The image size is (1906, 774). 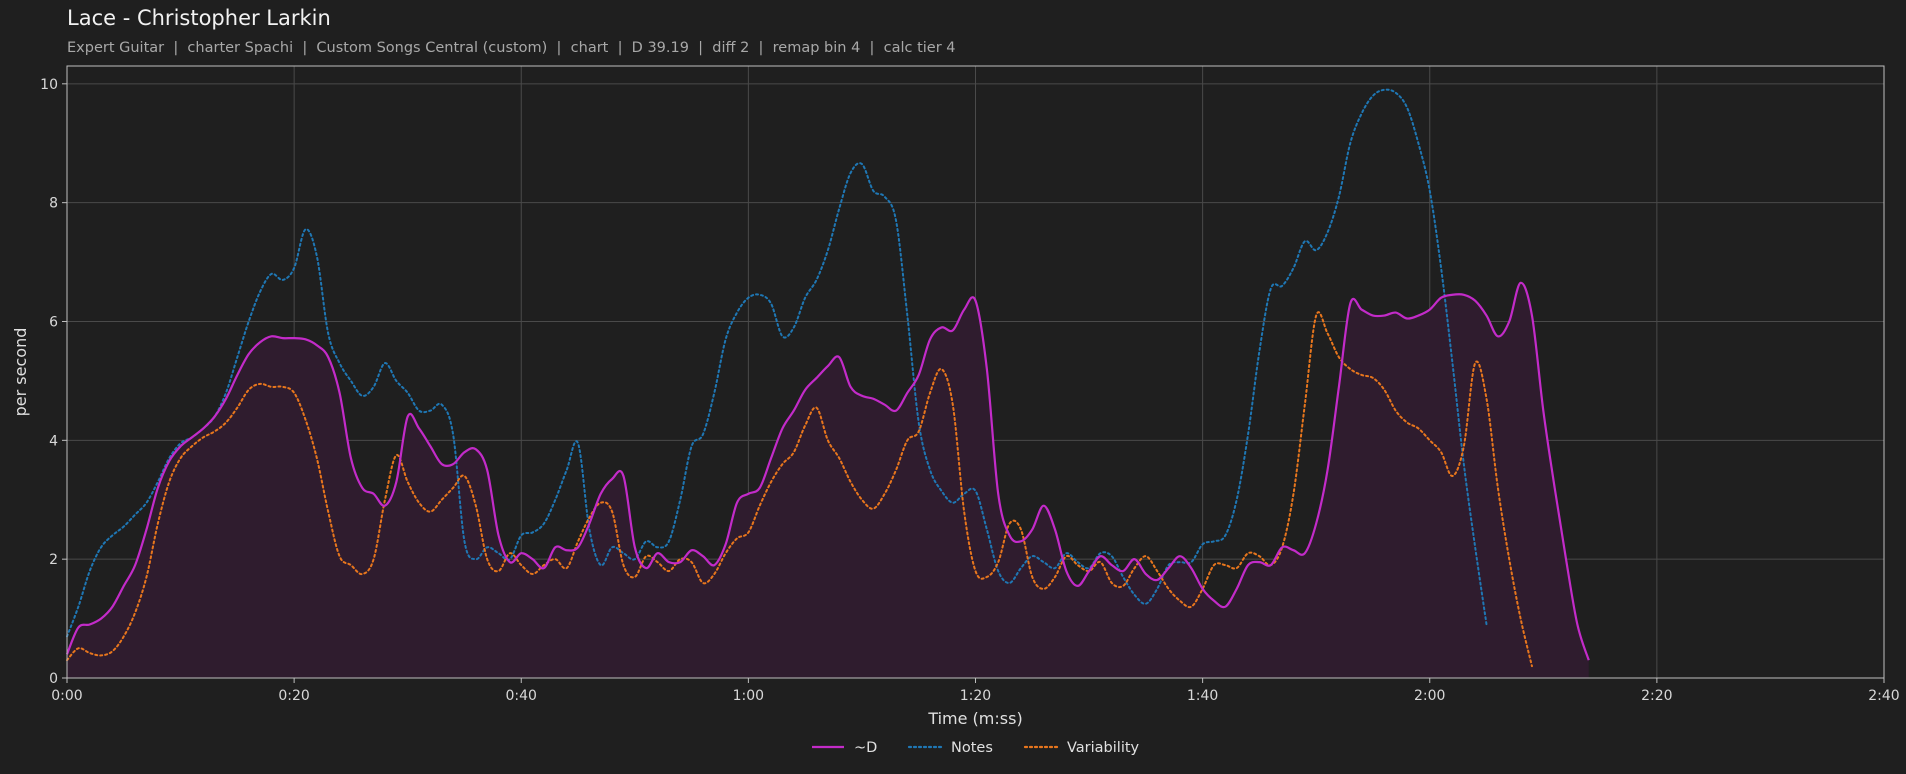 What do you see at coordinates (865, 748) in the screenshot?
I see `legend-label: ~D` at bounding box center [865, 748].